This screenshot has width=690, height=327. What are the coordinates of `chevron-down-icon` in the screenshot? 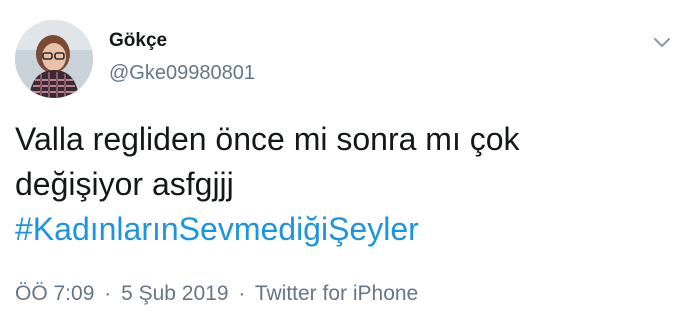 It's located at (662, 42).